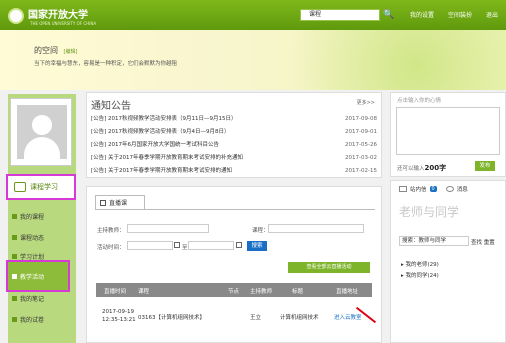  Describe the element at coordinates (483, 242) in the screenshot. I see `friend-search-actions: 查找 重置` at that location.